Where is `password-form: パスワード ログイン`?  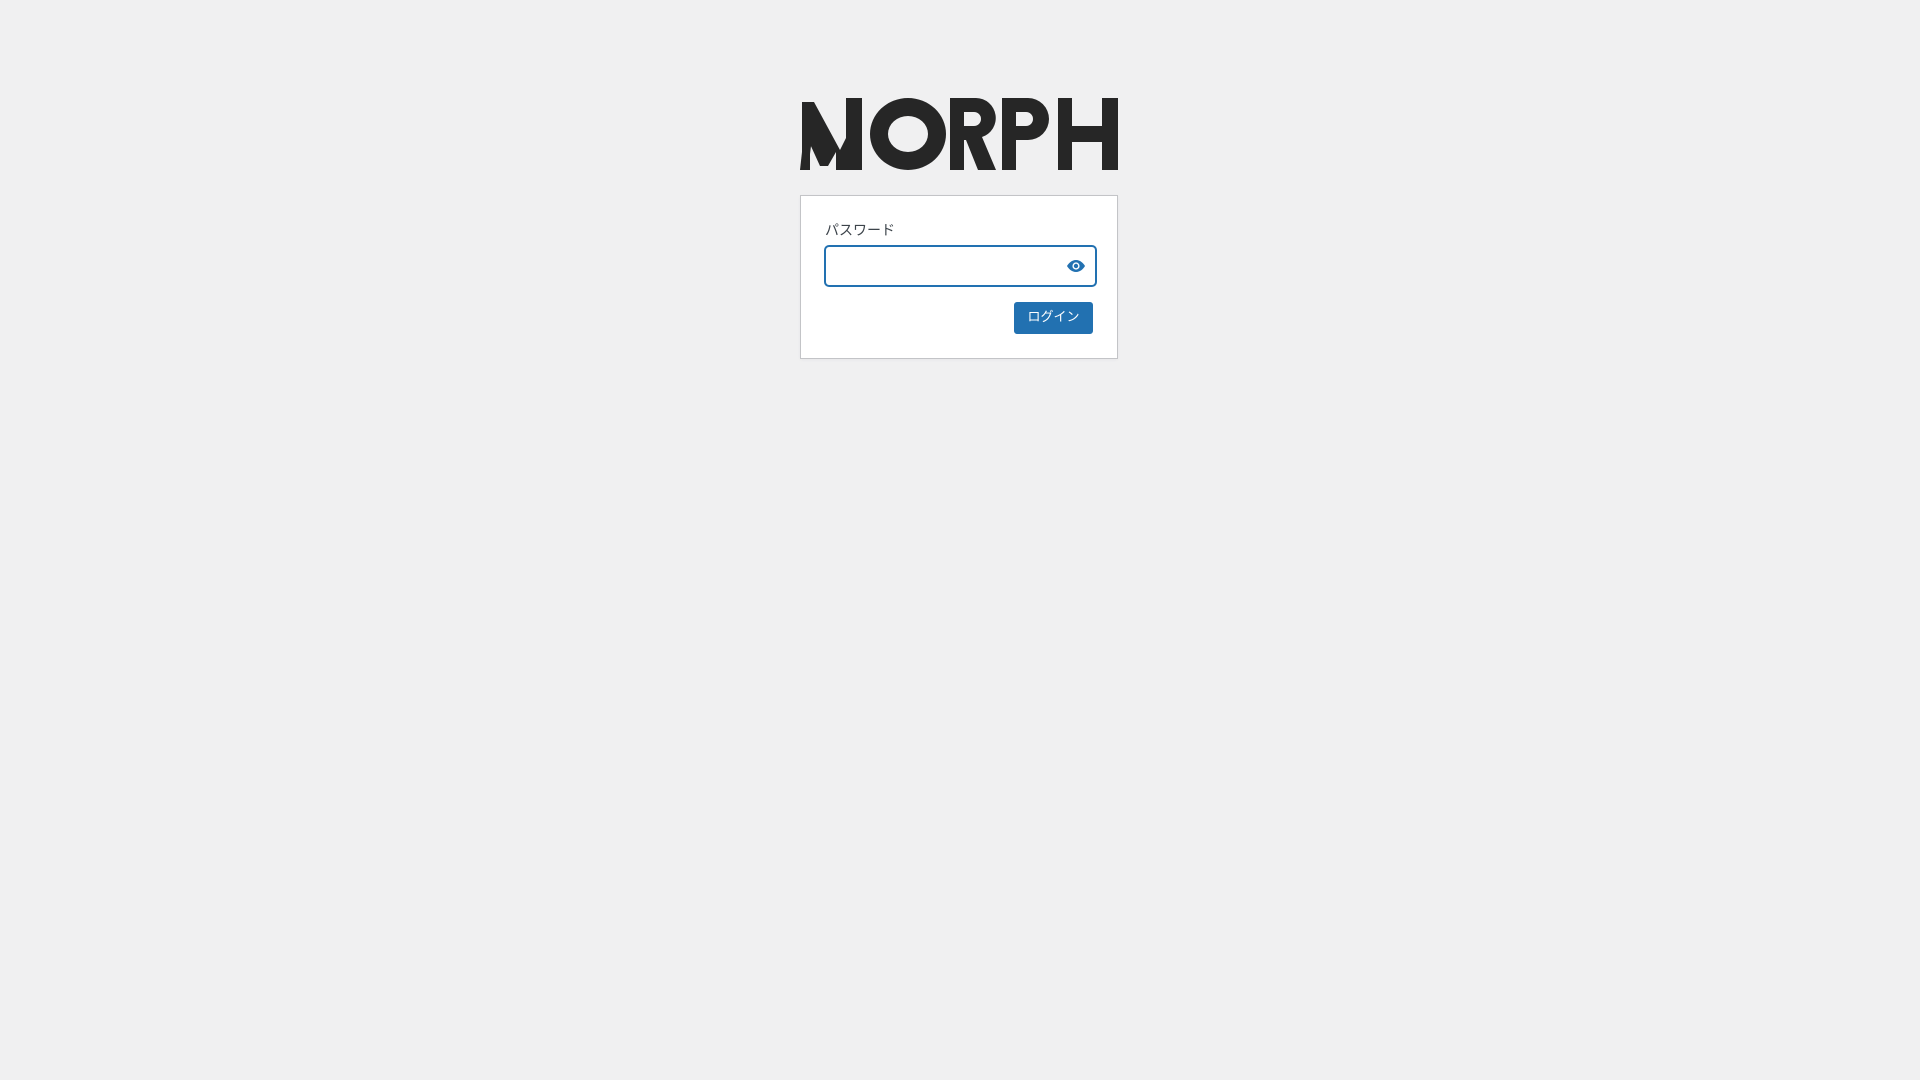
password-form: パスワード ログイン is located at coordinates (959, 277).